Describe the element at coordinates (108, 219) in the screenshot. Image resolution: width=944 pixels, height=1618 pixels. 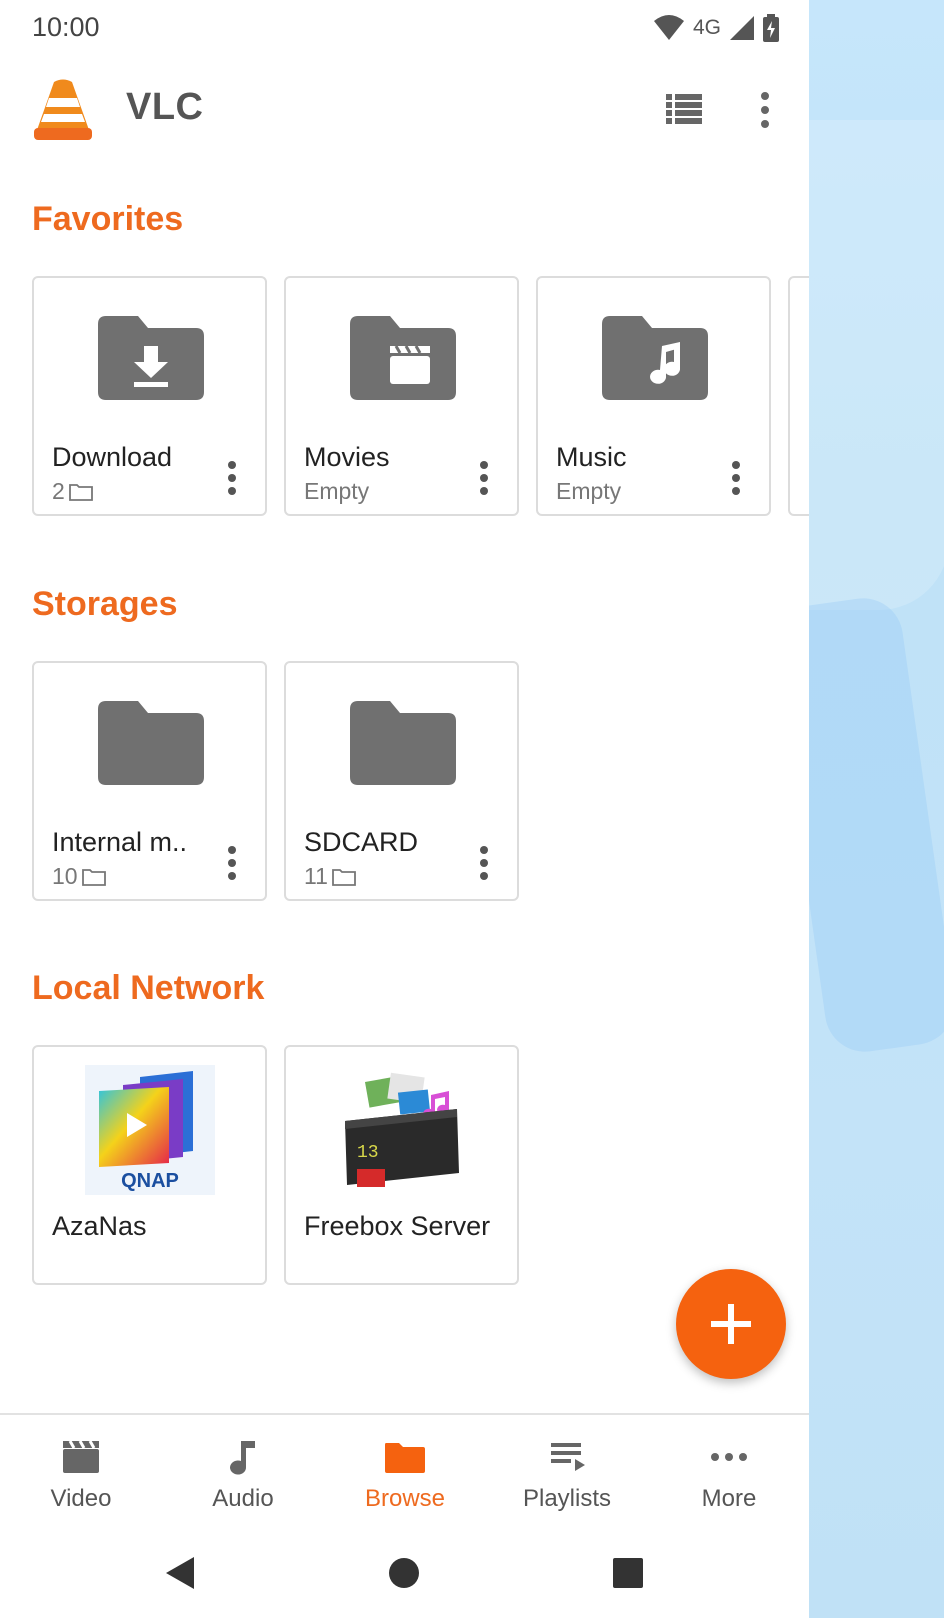
I see `favorites-title: Favorites` at that location.